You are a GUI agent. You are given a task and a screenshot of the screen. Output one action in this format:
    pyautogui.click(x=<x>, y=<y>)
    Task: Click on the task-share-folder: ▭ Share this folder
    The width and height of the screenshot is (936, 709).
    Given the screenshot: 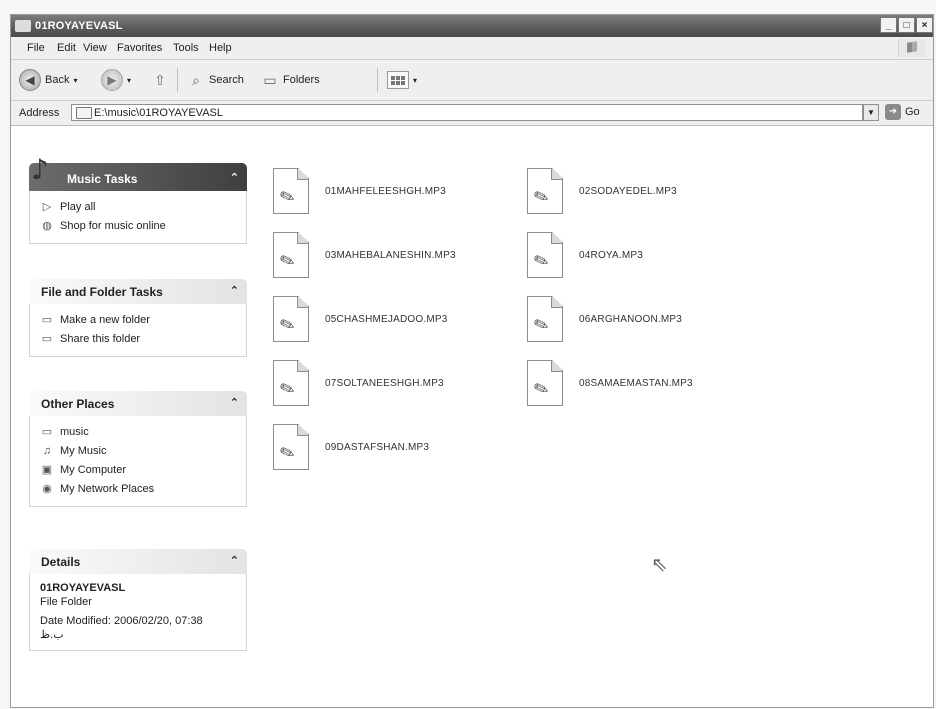 What is the action you would take?
    pyautogui.click(x=138, y=338)
    